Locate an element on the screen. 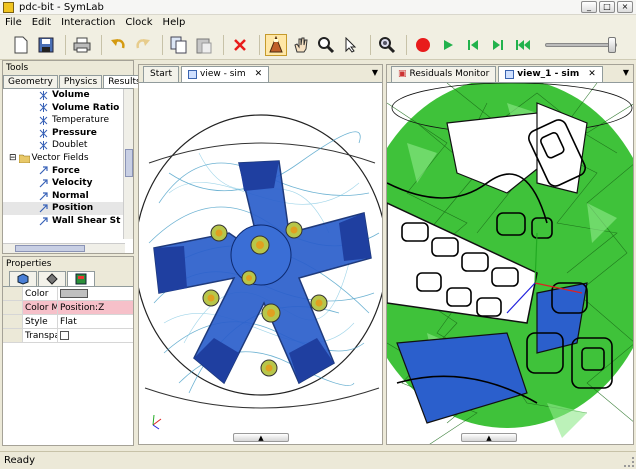  menu-edit: Edit is located at coordinates (41, 22).